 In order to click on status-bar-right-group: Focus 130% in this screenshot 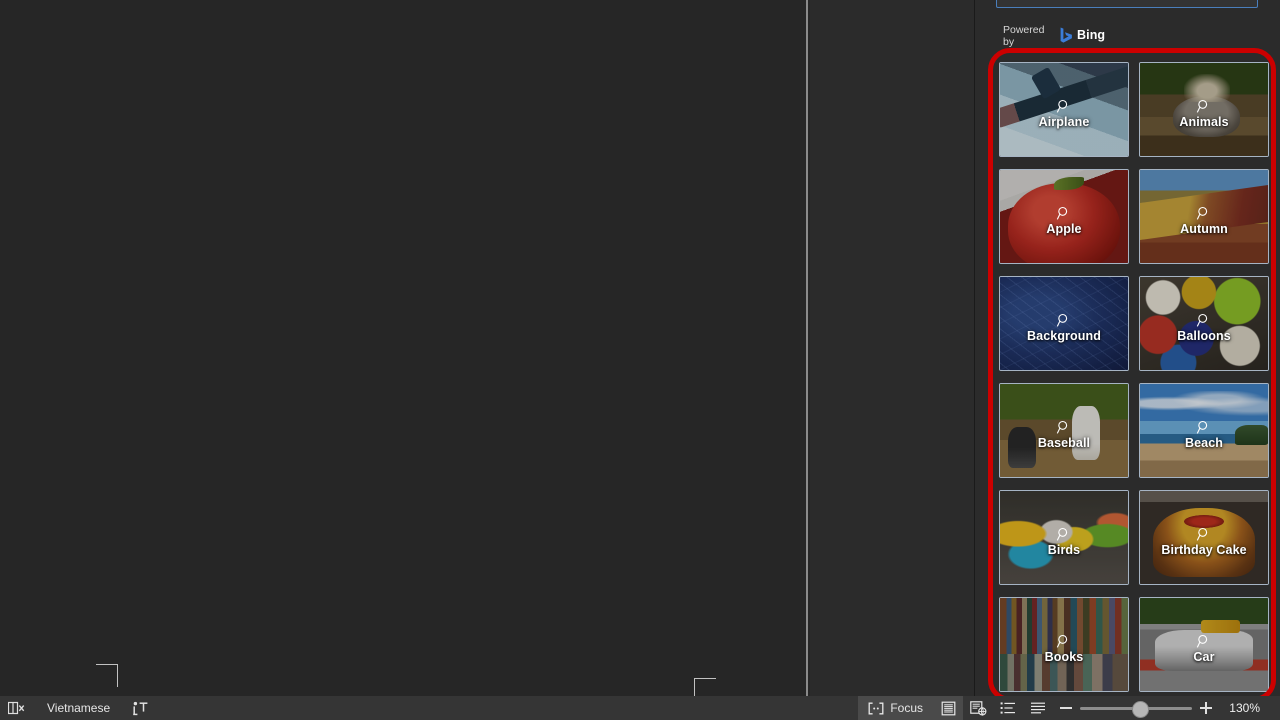, I will do `click(1069, 708)`.